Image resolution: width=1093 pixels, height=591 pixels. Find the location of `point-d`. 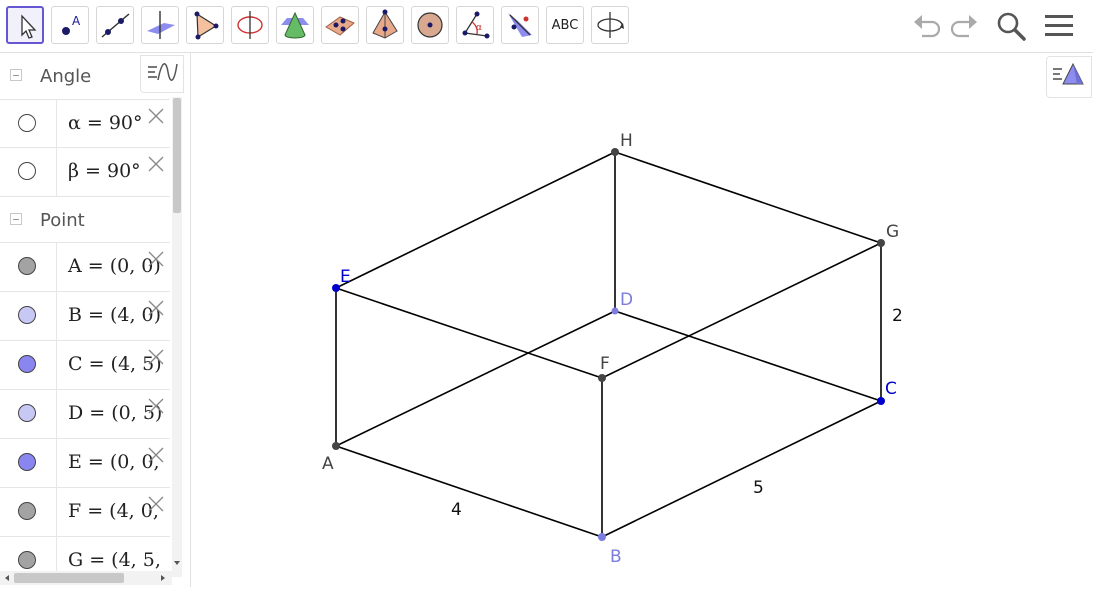

point-d is located at coordinates (615, 311).